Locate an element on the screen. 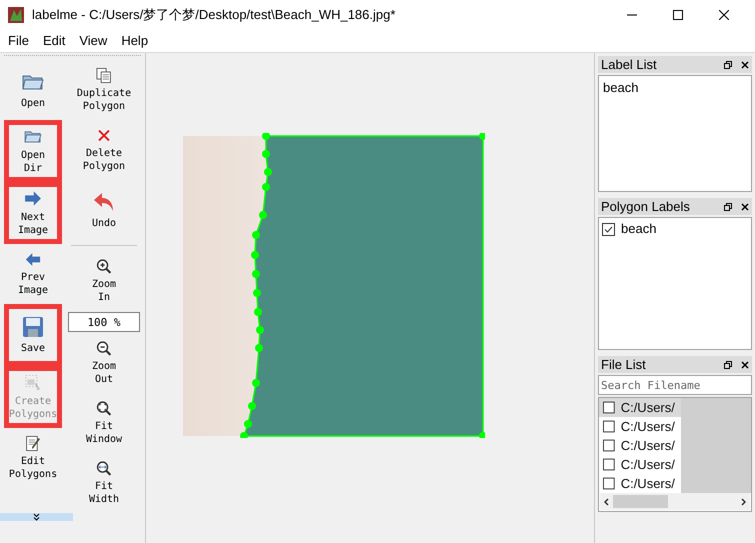  zoom-in-button: Zoom In is located at coordinates (104, 281).